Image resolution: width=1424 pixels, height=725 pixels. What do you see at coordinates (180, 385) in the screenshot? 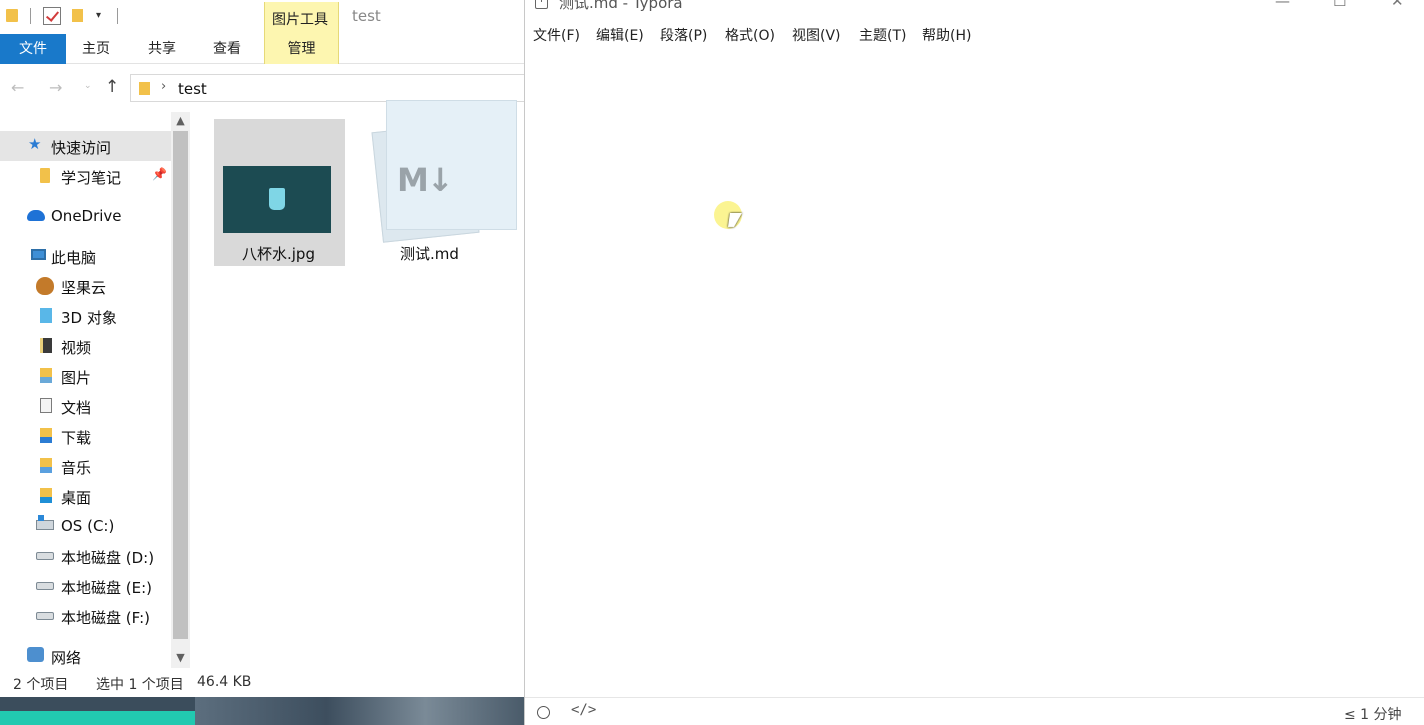
I see `scrollbar-thumb` at bounding box center [180, 385].